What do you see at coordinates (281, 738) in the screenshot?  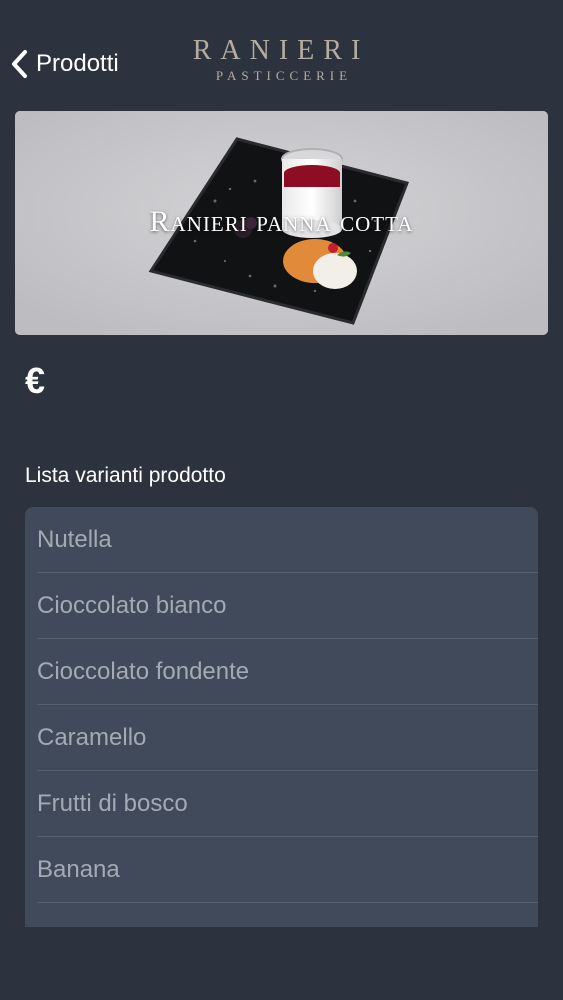 I see `list-item: Caramello` at bounding box center [281, 738].